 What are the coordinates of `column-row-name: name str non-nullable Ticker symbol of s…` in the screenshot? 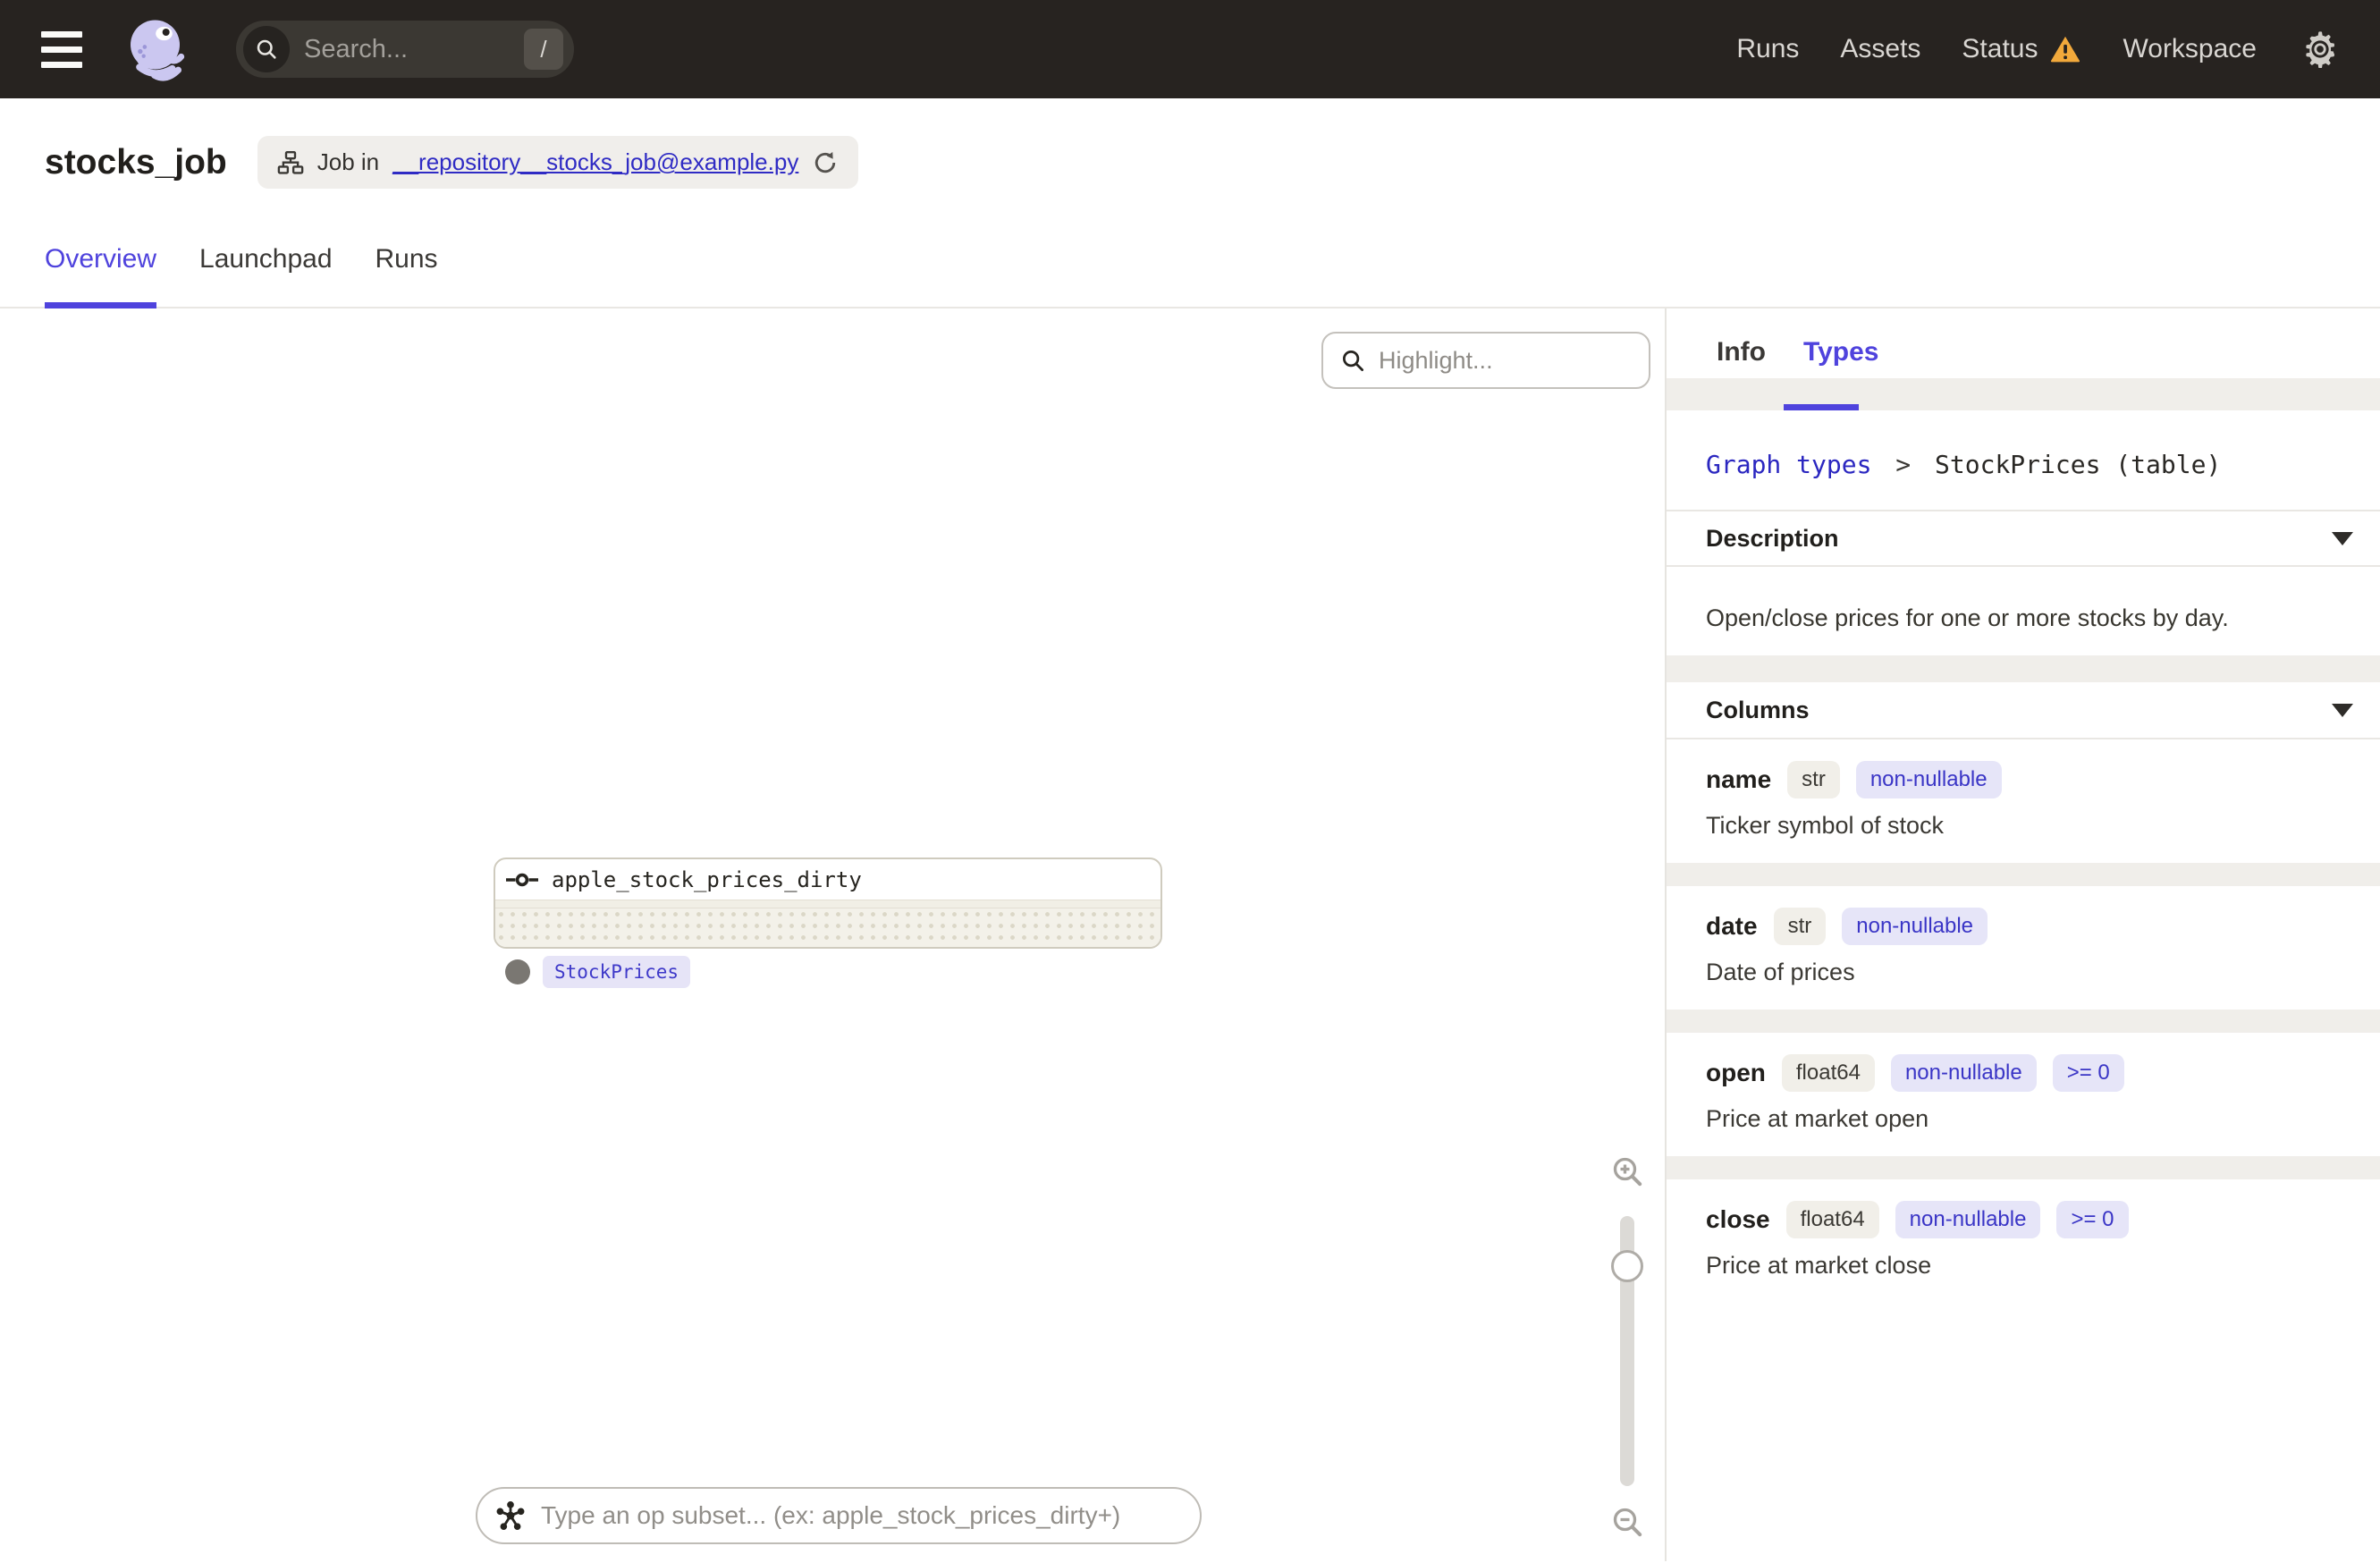 It's located at (2024, 801).